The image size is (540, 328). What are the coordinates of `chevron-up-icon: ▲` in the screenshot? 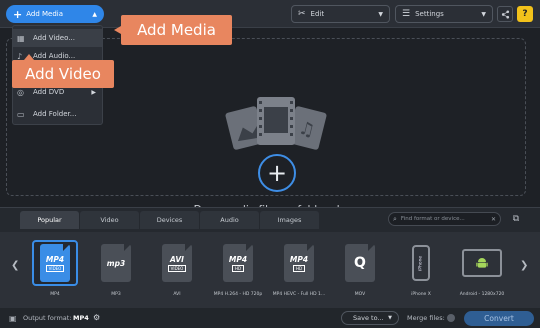 It's located at (94, 14).